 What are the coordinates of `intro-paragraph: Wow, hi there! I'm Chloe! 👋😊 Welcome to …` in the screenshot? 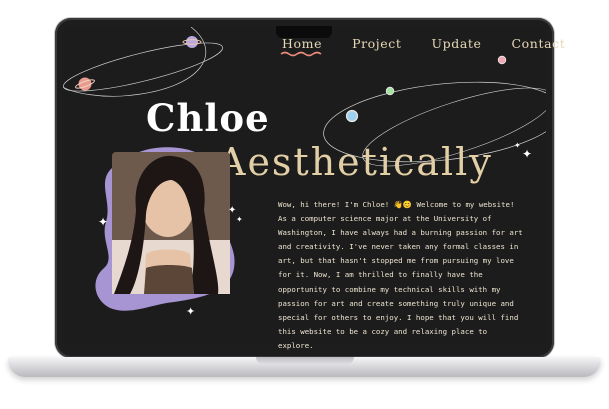 It's located at (400, 275).